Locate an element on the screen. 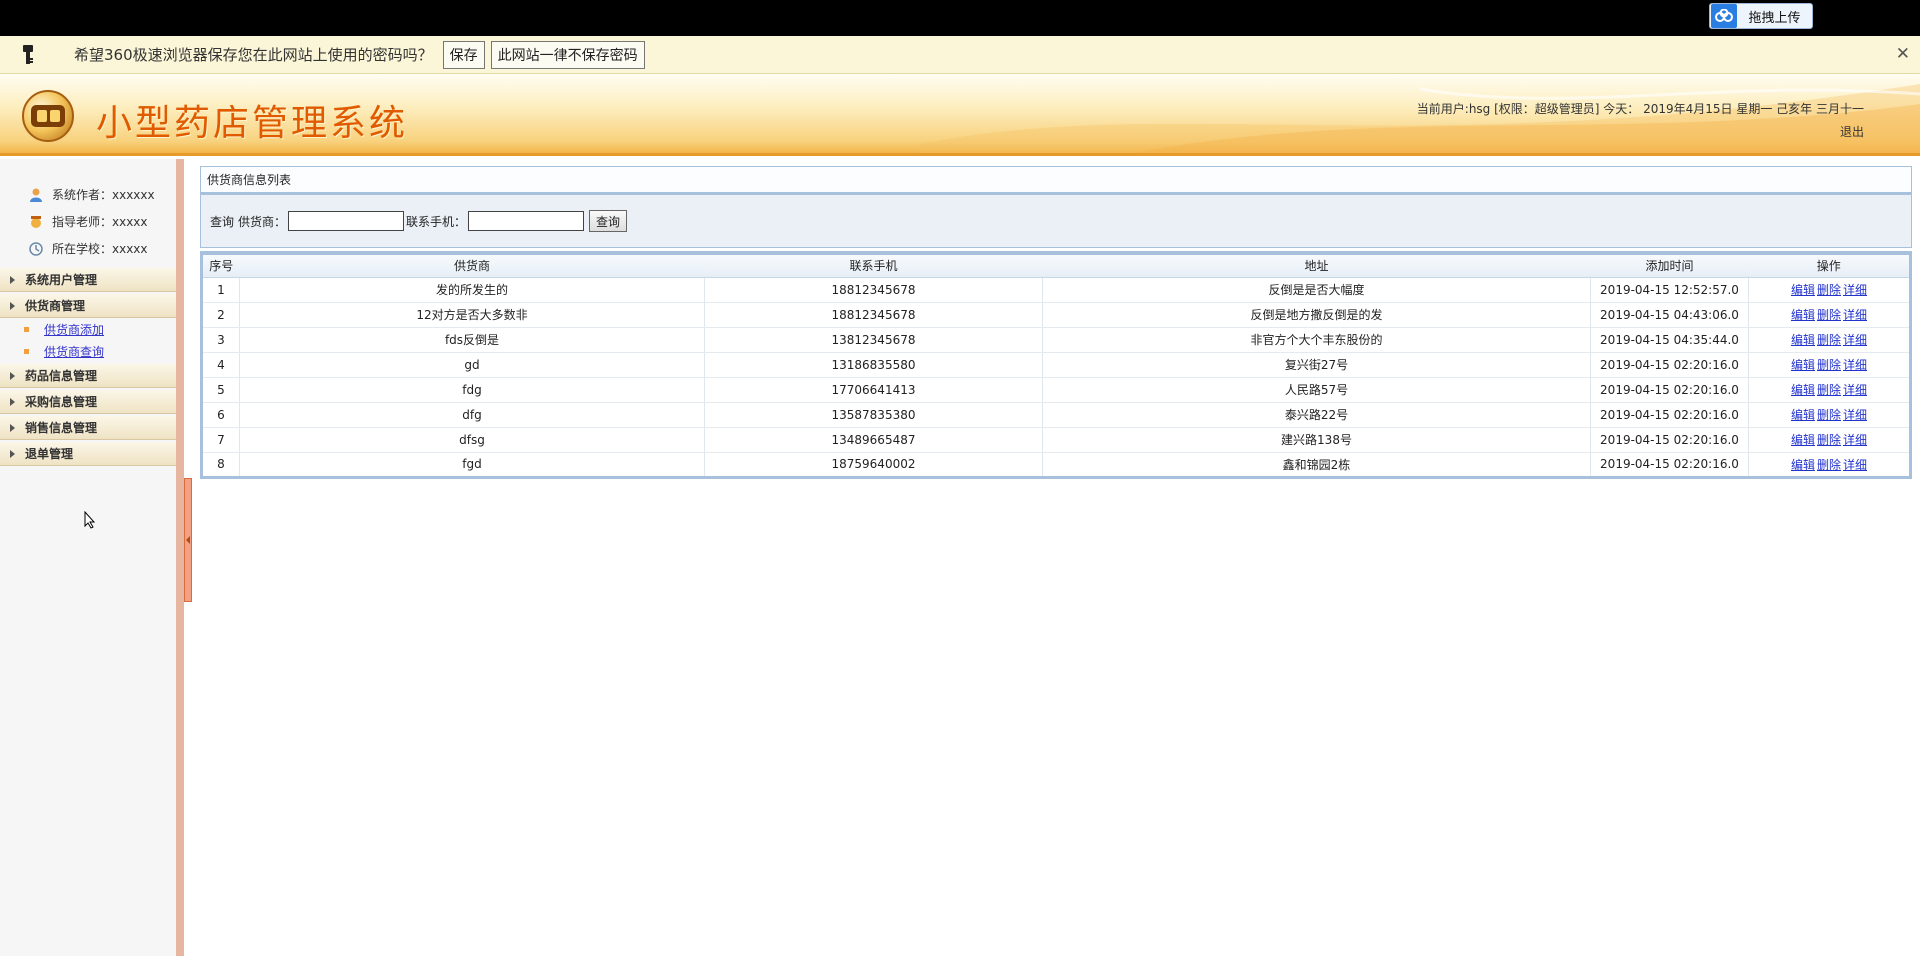 Image resolution: width=1920 pixels, height=962 pixels. column-header: 序号 is located at coordinates (220, 265).